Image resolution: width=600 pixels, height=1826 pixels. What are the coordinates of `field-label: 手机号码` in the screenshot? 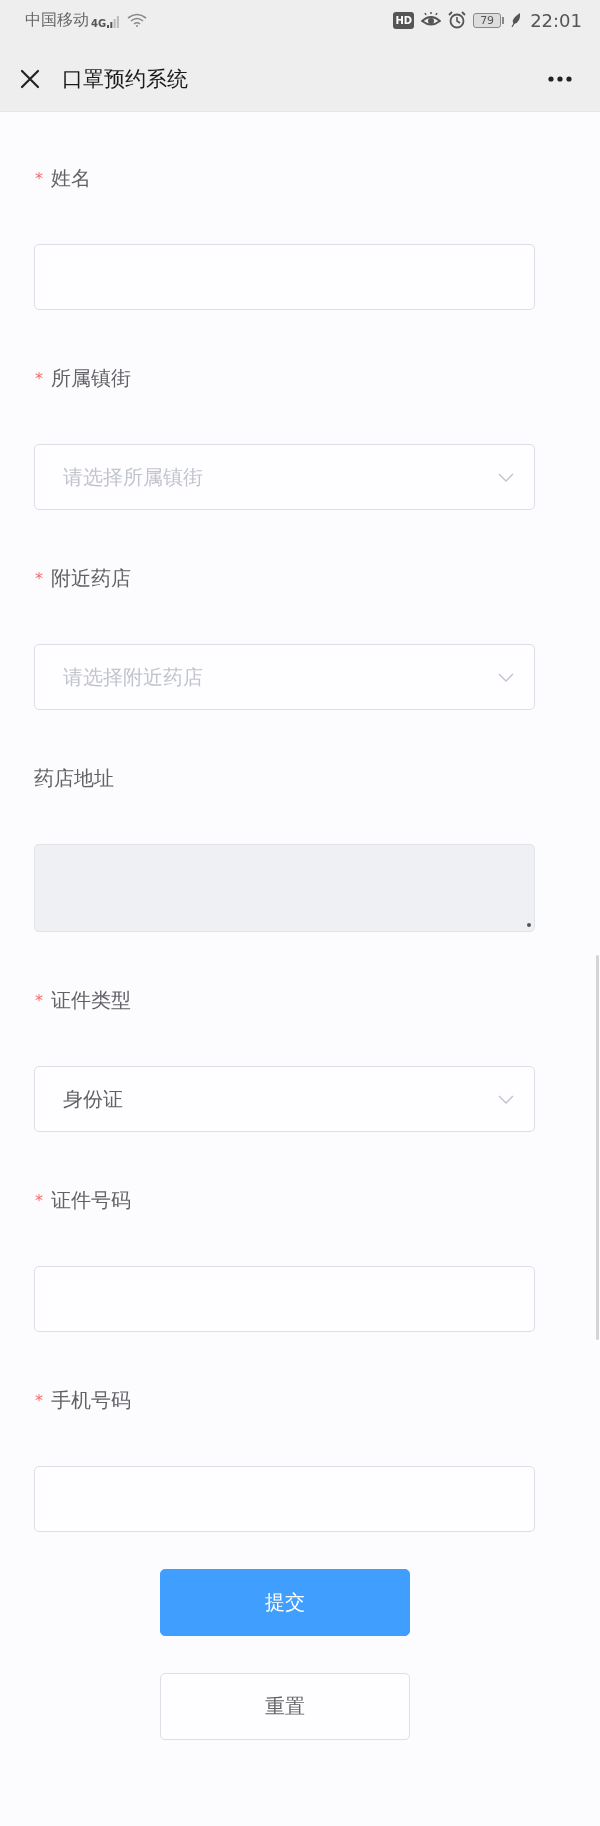 It's located at (91, 1400).